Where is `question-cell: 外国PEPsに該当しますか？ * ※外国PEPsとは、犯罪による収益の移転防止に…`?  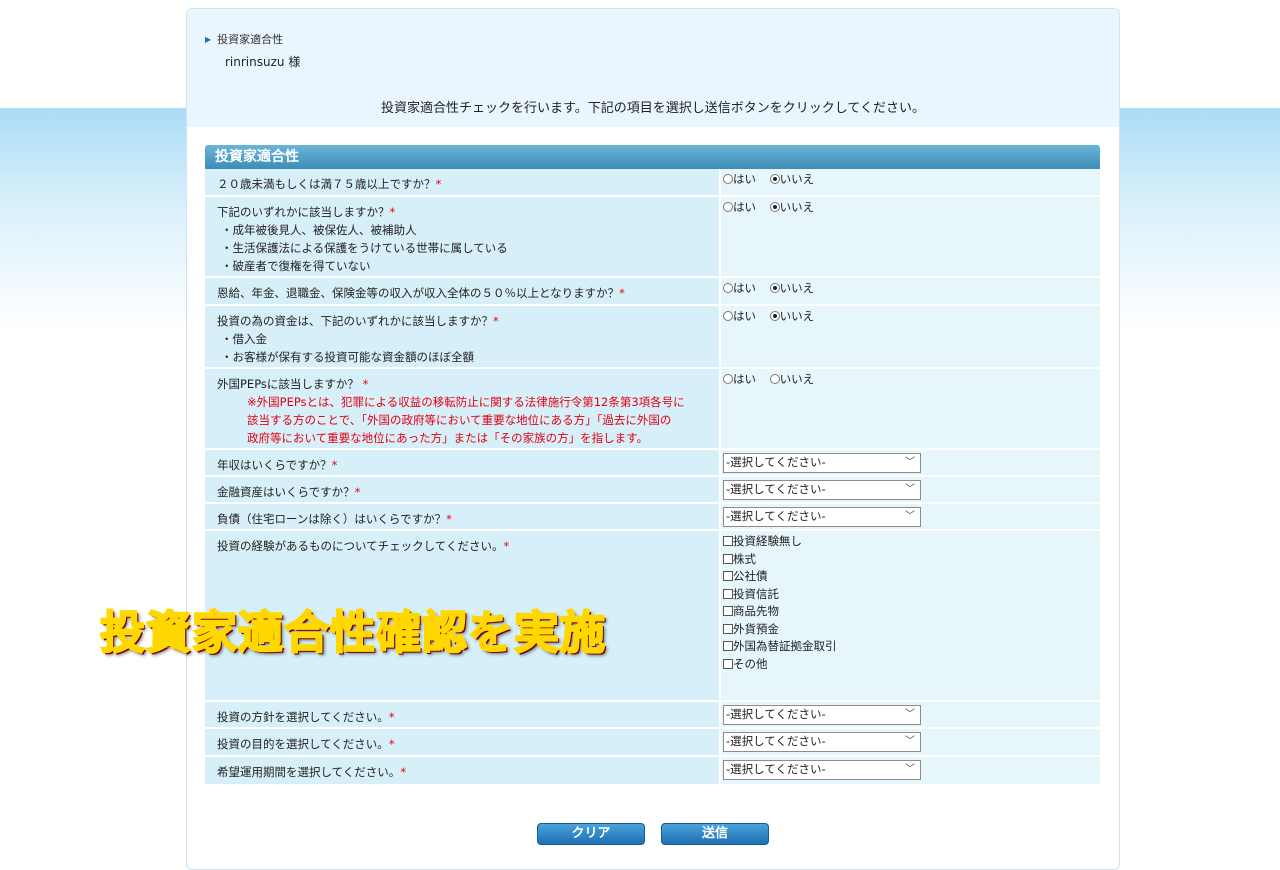
question-cell: 外国PEPsに該当しますか？ * ※外国PEPsとは、犯罪による収益の移転防止に… is located at coordinates (462, 409).